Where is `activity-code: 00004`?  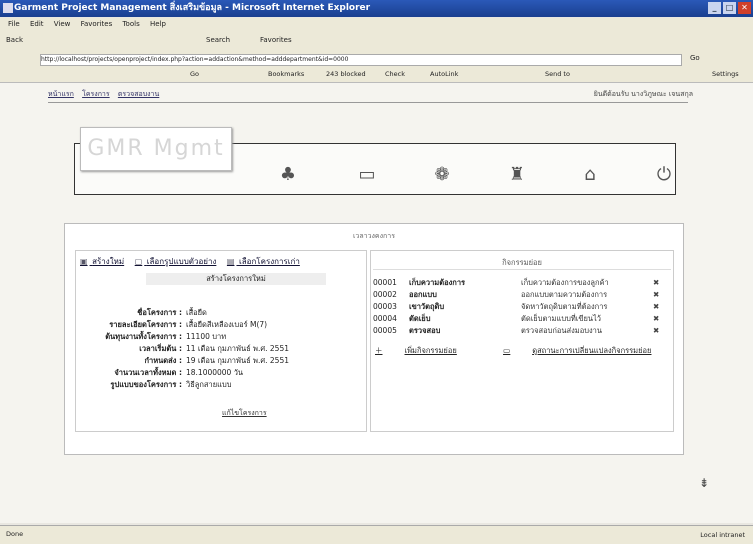
activity-code: 00004 is located at coordinates (385, 318).